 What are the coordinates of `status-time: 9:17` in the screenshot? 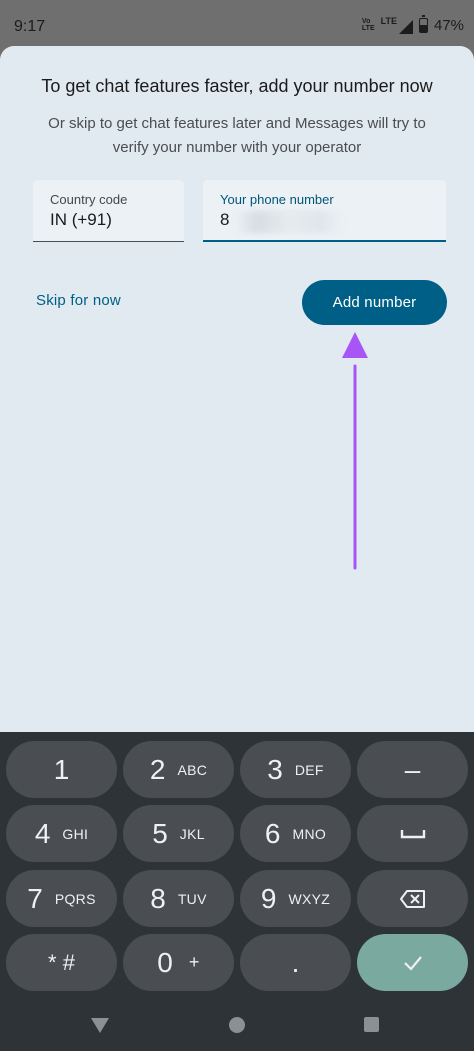 It's located at (30, 26).